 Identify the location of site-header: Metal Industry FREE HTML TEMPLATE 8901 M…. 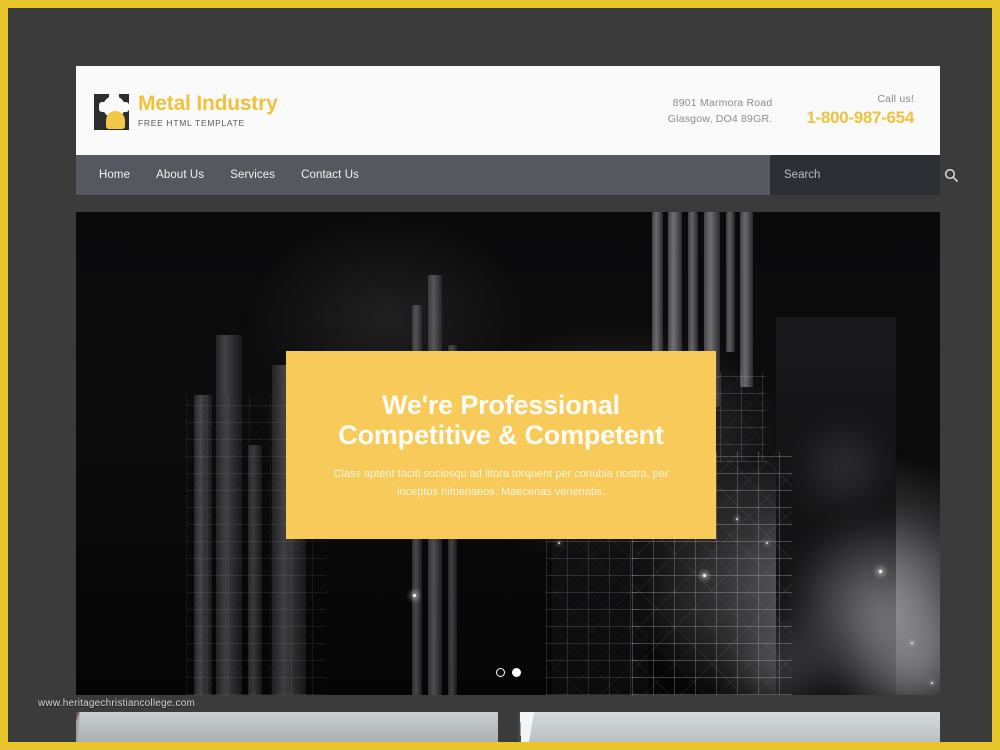
(508, 110).